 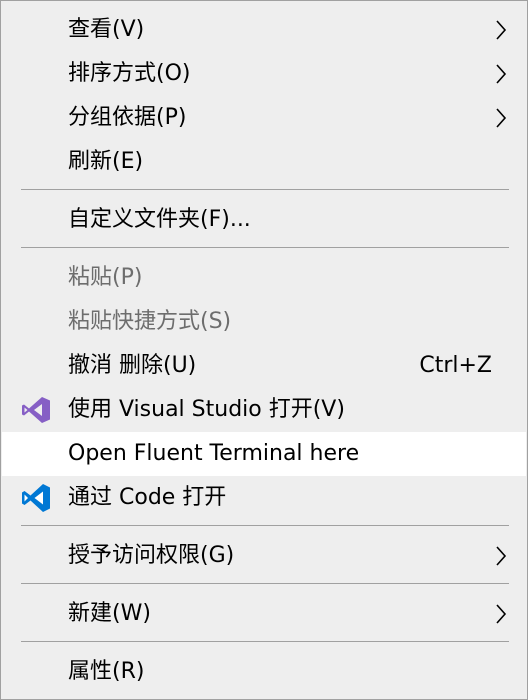 I want to click on menu-item-properties: 属性(R), so click(x=264, y=672).